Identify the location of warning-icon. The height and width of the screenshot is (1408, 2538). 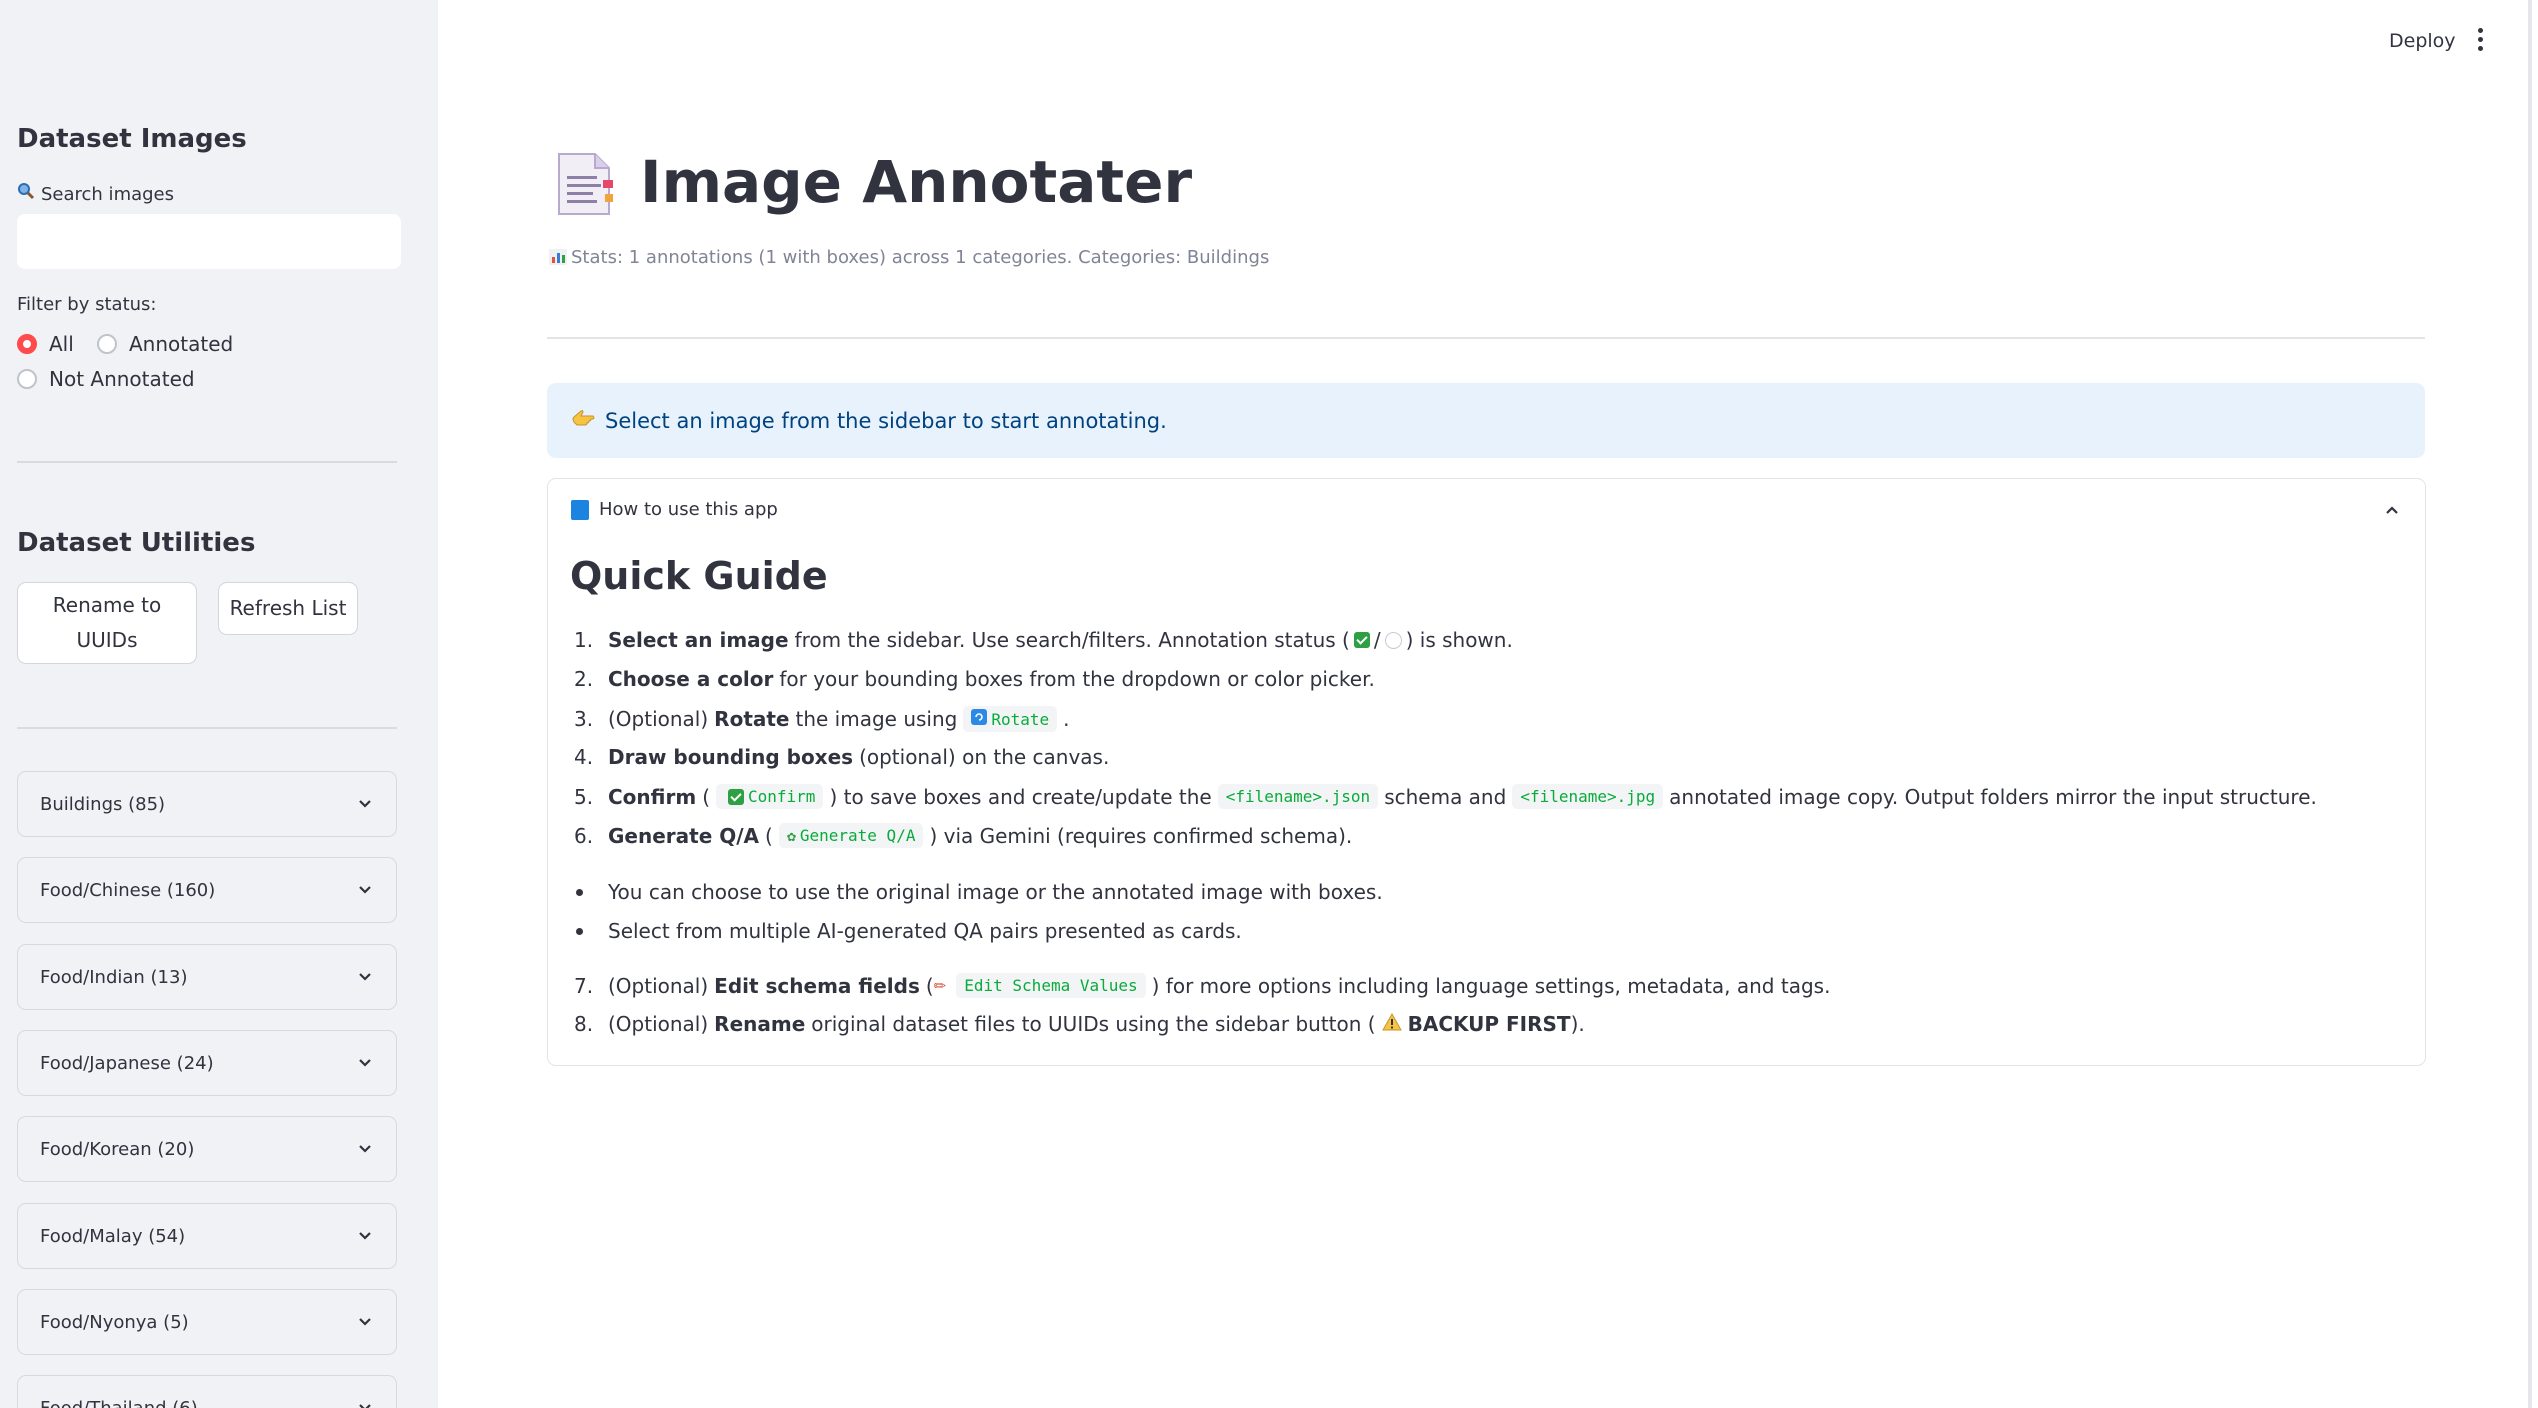
(1391, 1024).